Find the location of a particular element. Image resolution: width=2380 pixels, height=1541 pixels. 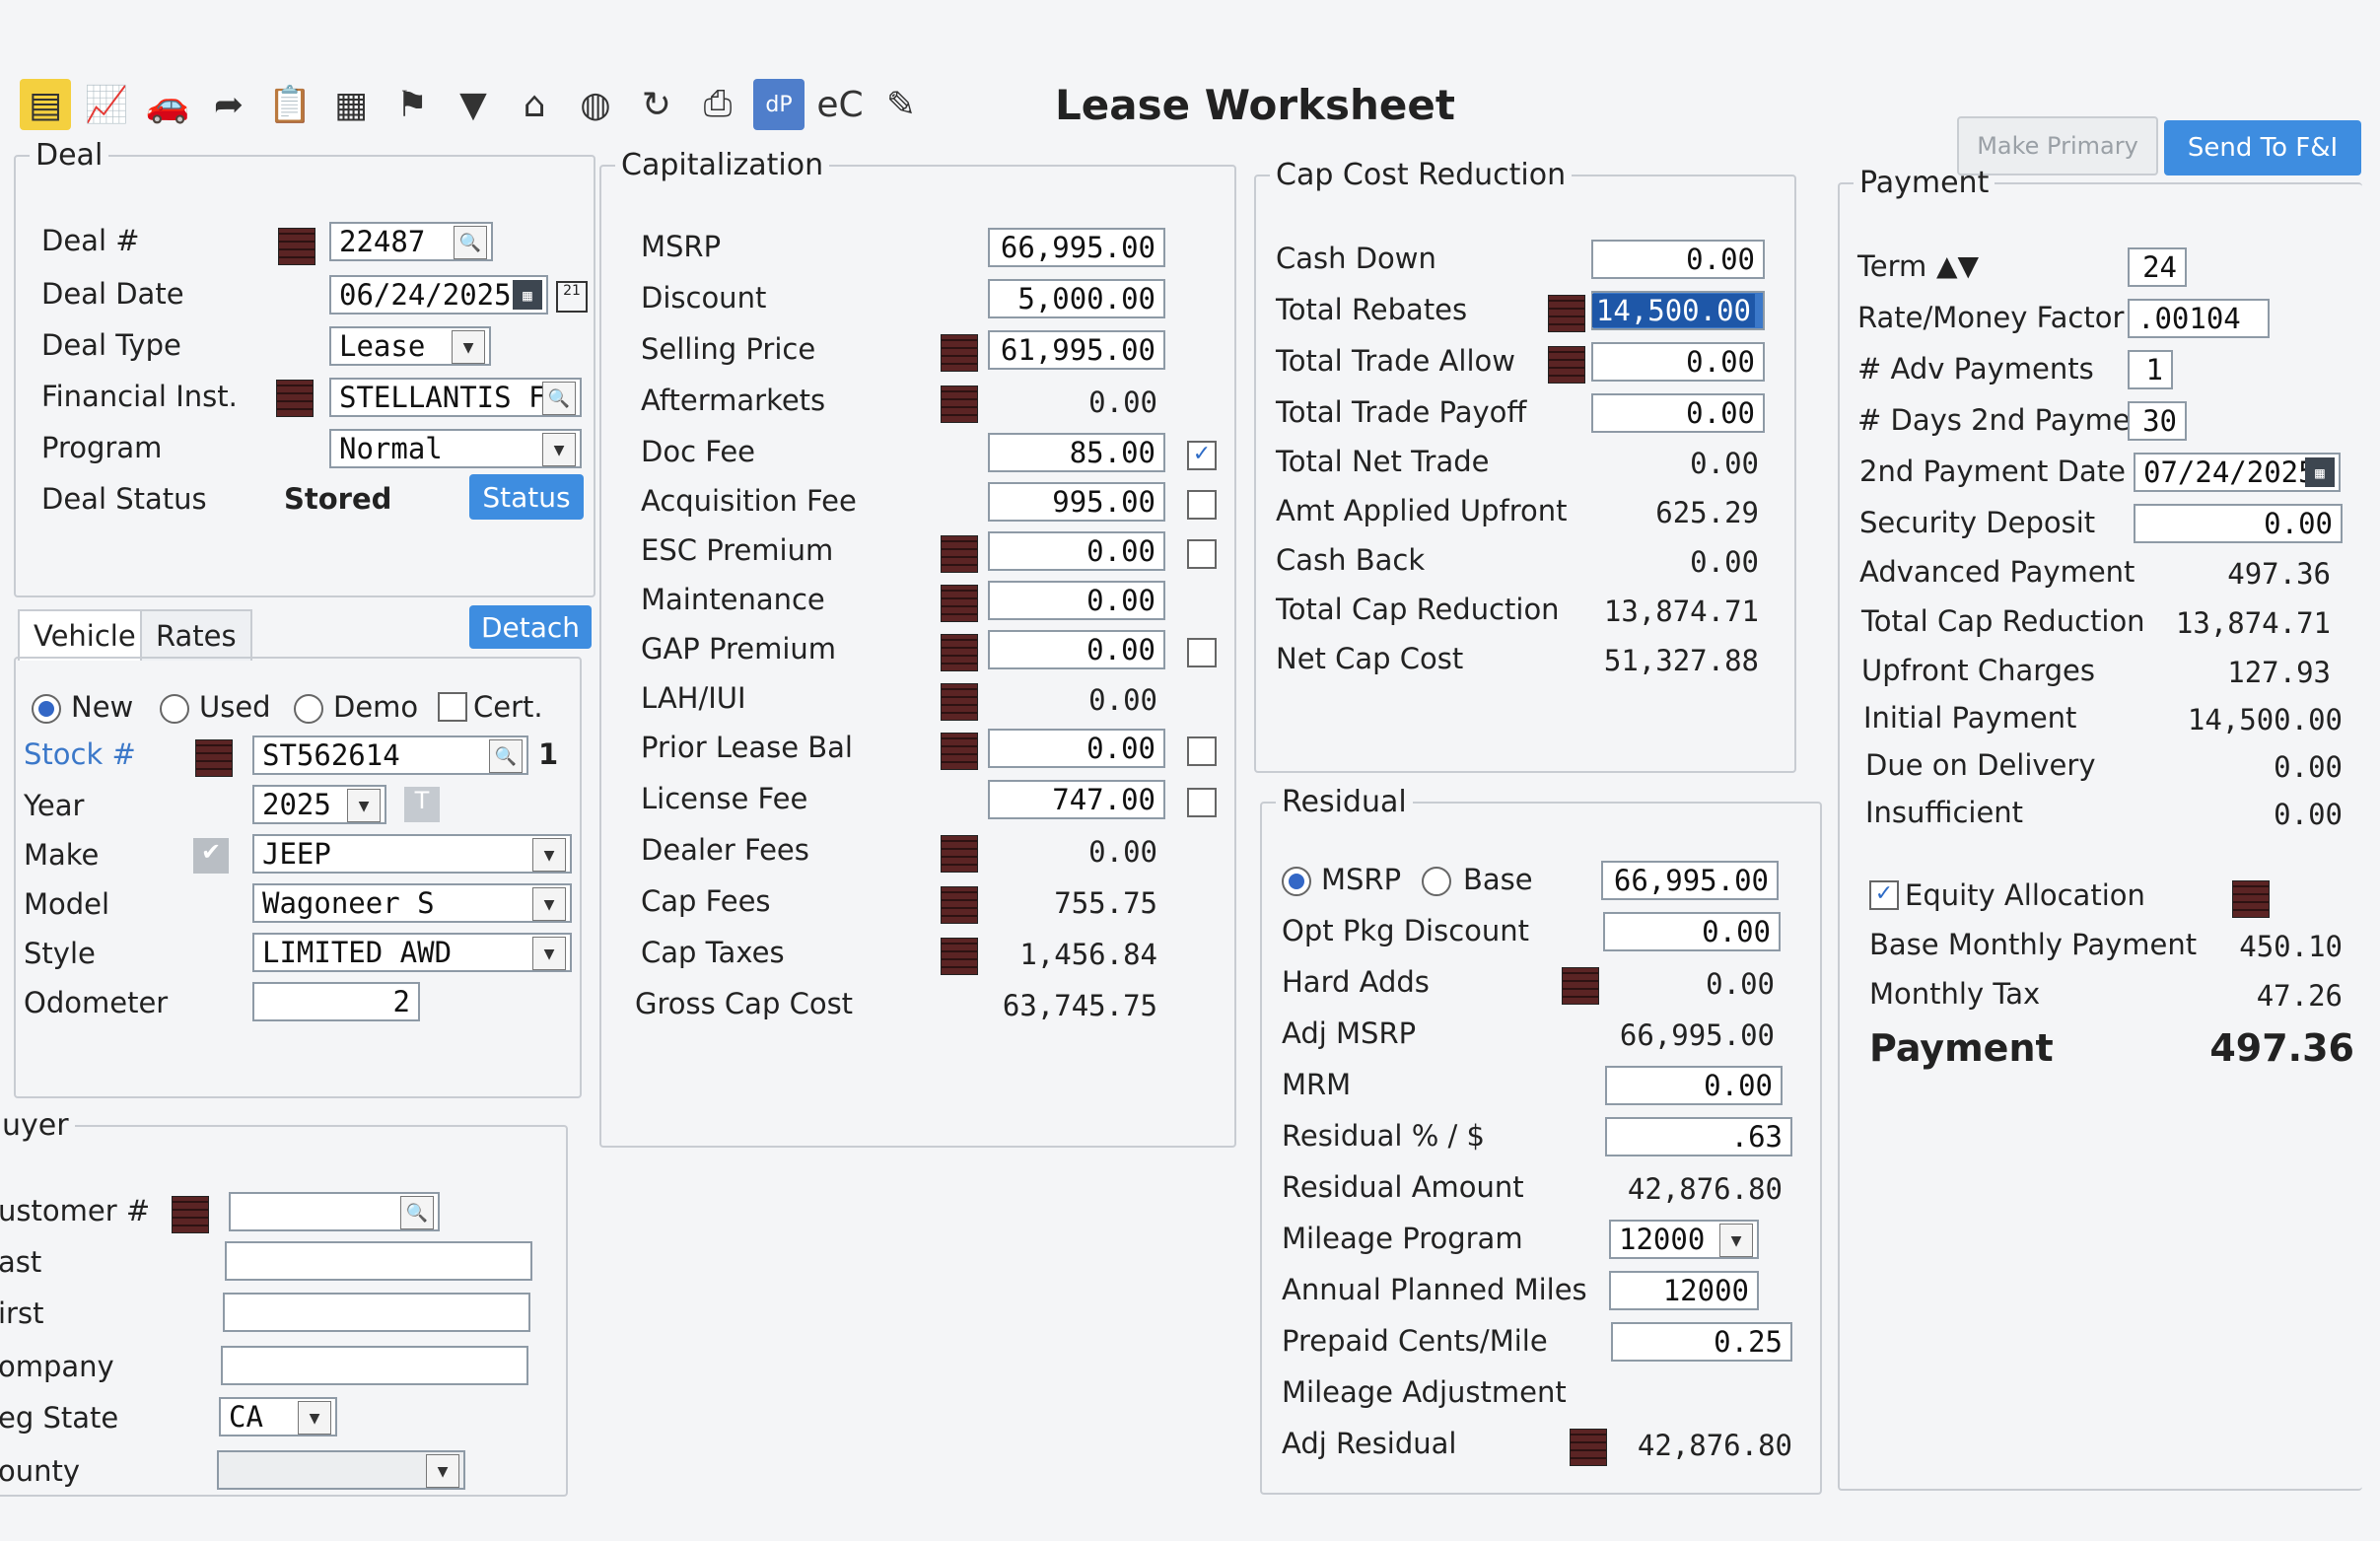

rate-field: .00104 is located at coordinates (2199, 318).